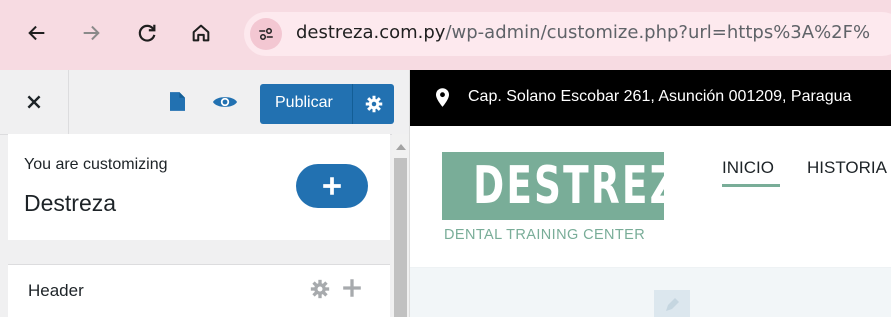  Describe the element at coordinates (847, 168) in the screenshot. I see `menu-item-historia: HISTORIA` at that location.